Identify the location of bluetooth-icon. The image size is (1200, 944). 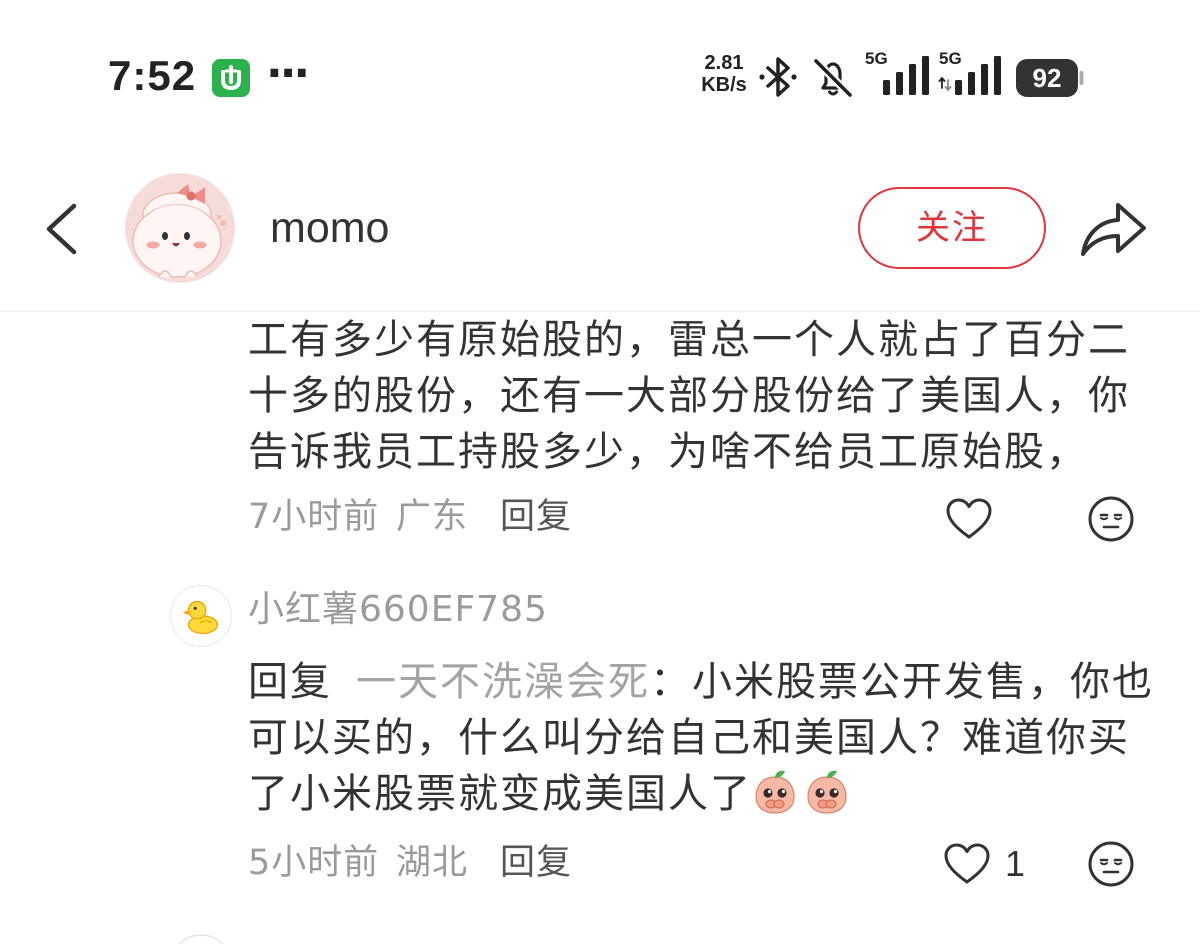
(778, 77).